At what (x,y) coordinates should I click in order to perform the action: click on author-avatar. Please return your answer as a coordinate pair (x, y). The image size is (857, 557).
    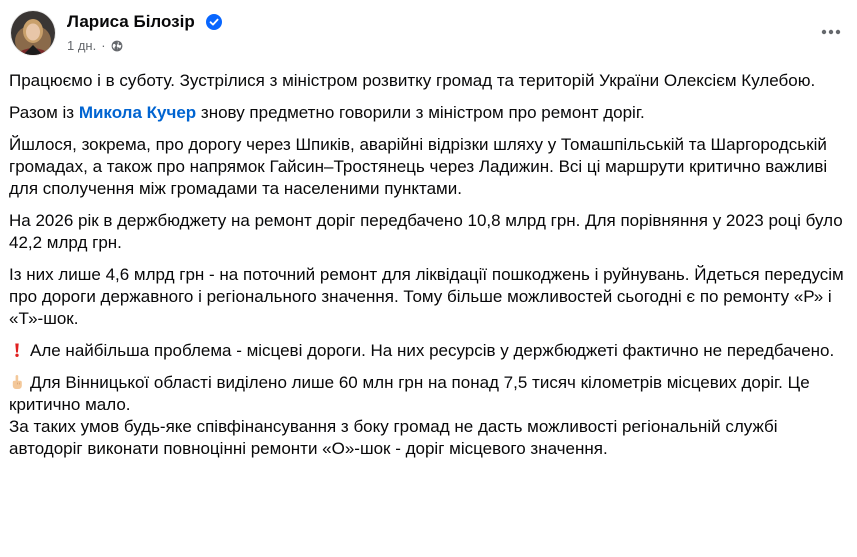
    Looking at the image, I should click on (33, 33).